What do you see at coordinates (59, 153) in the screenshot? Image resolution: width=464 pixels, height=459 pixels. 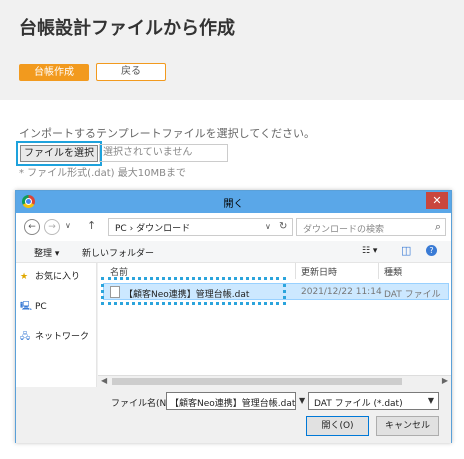 I see `file-select-button: ファイルを選択` at bounding box center [59, 153].